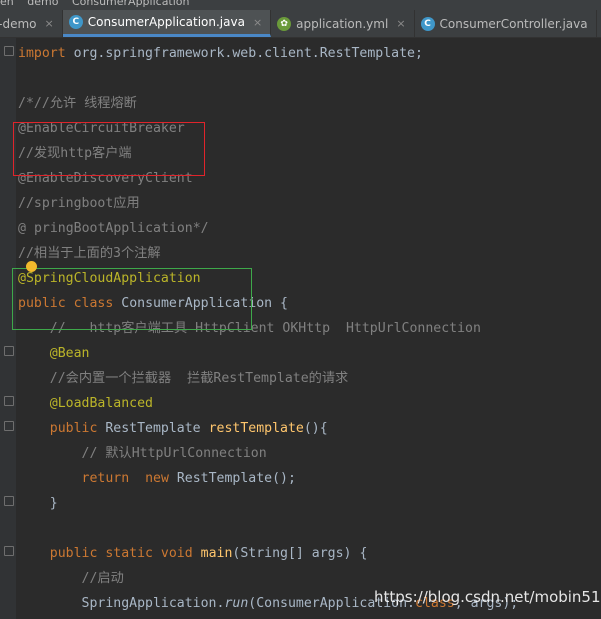 The image size is (601, 619). What do you see at coordinates (142, 453) in the screenshot?
I see `code-line-comment: // 默认HttpUrlConnection` at bounding box center [142, 453].